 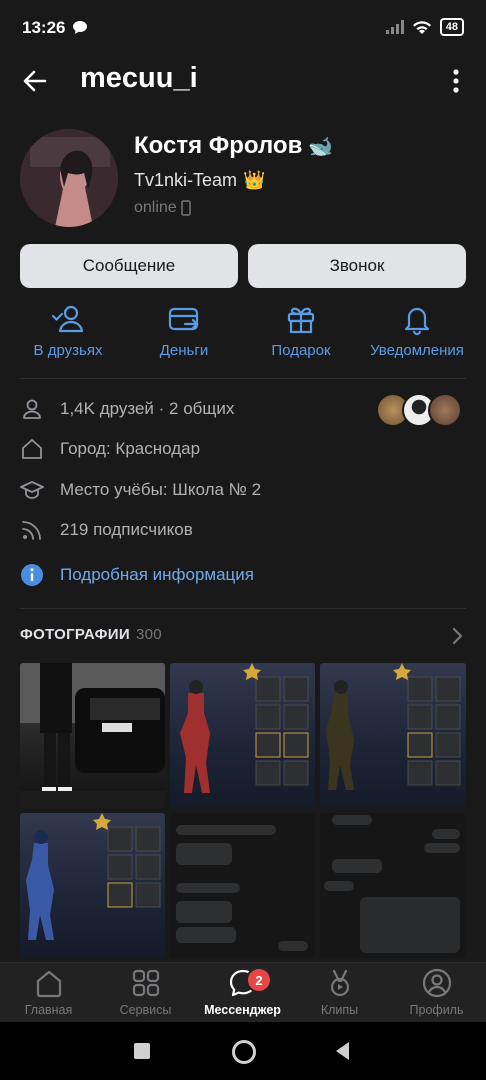 I want to click on online-text: online, so click(x=155, y=207).